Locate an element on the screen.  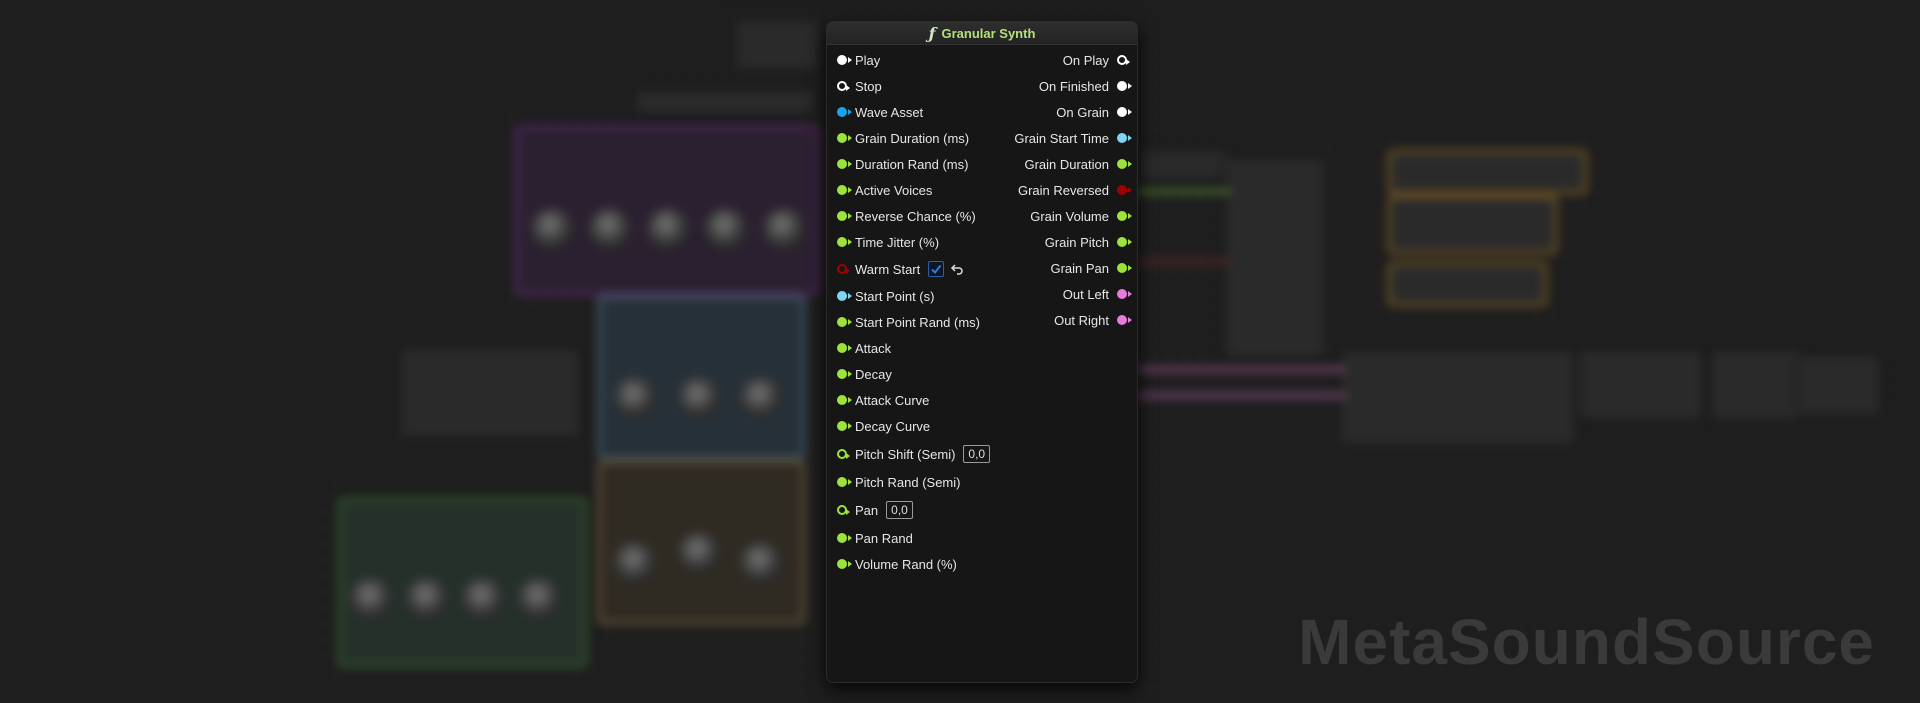
output-pin-on-finished: On Finished is located at coordinates (1085, 86).